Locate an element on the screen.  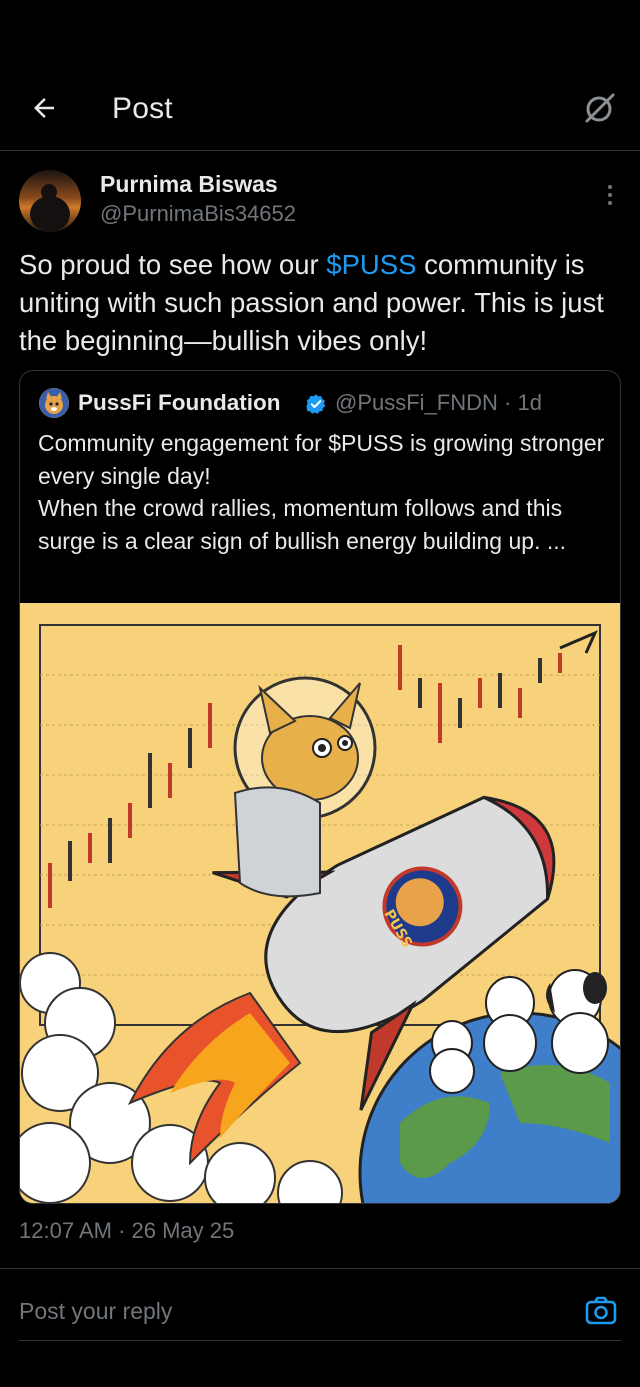
camera-button is located at coordinates (601, 1311).